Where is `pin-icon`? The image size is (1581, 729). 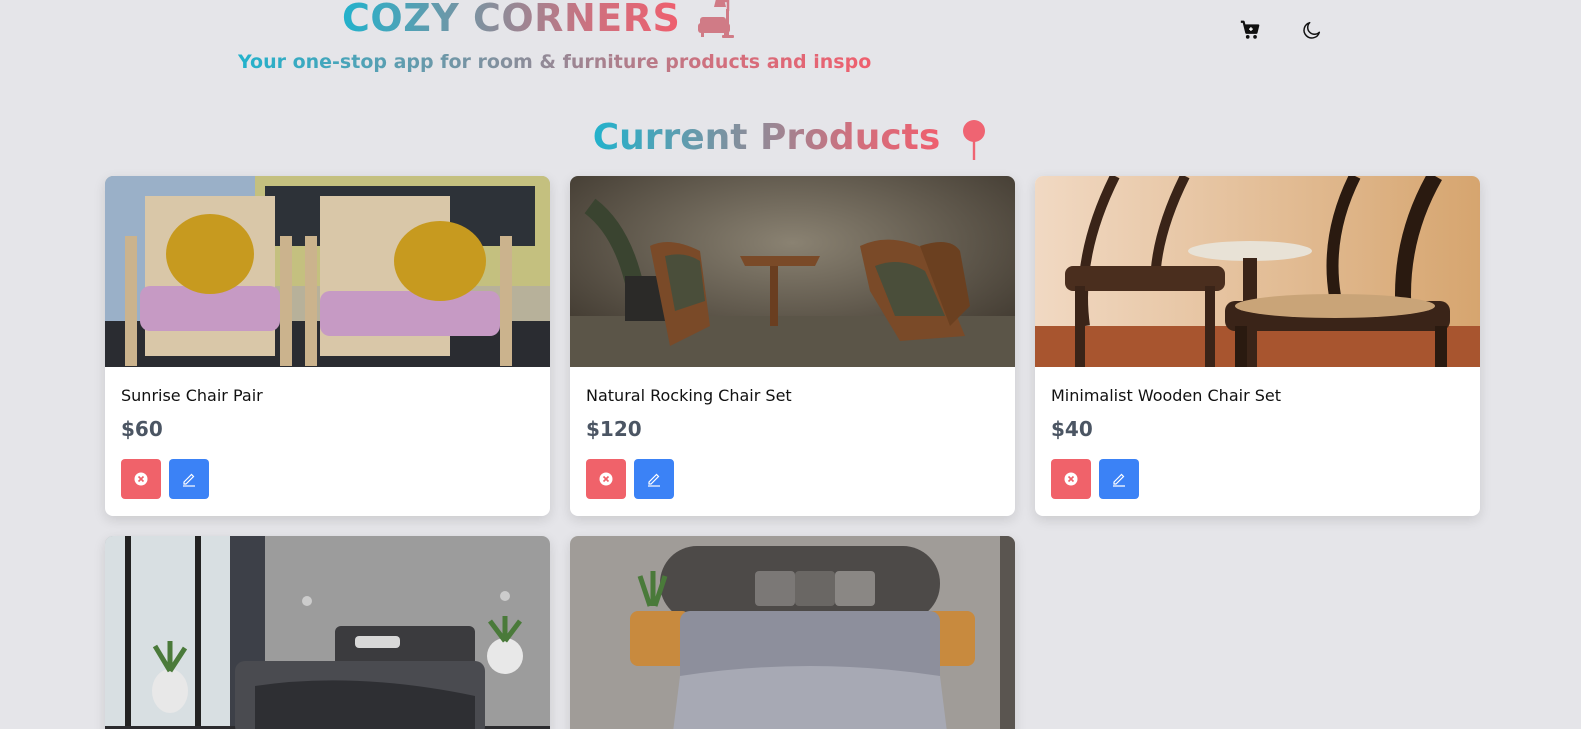 pin-icon is located at coordinates (974, 140).